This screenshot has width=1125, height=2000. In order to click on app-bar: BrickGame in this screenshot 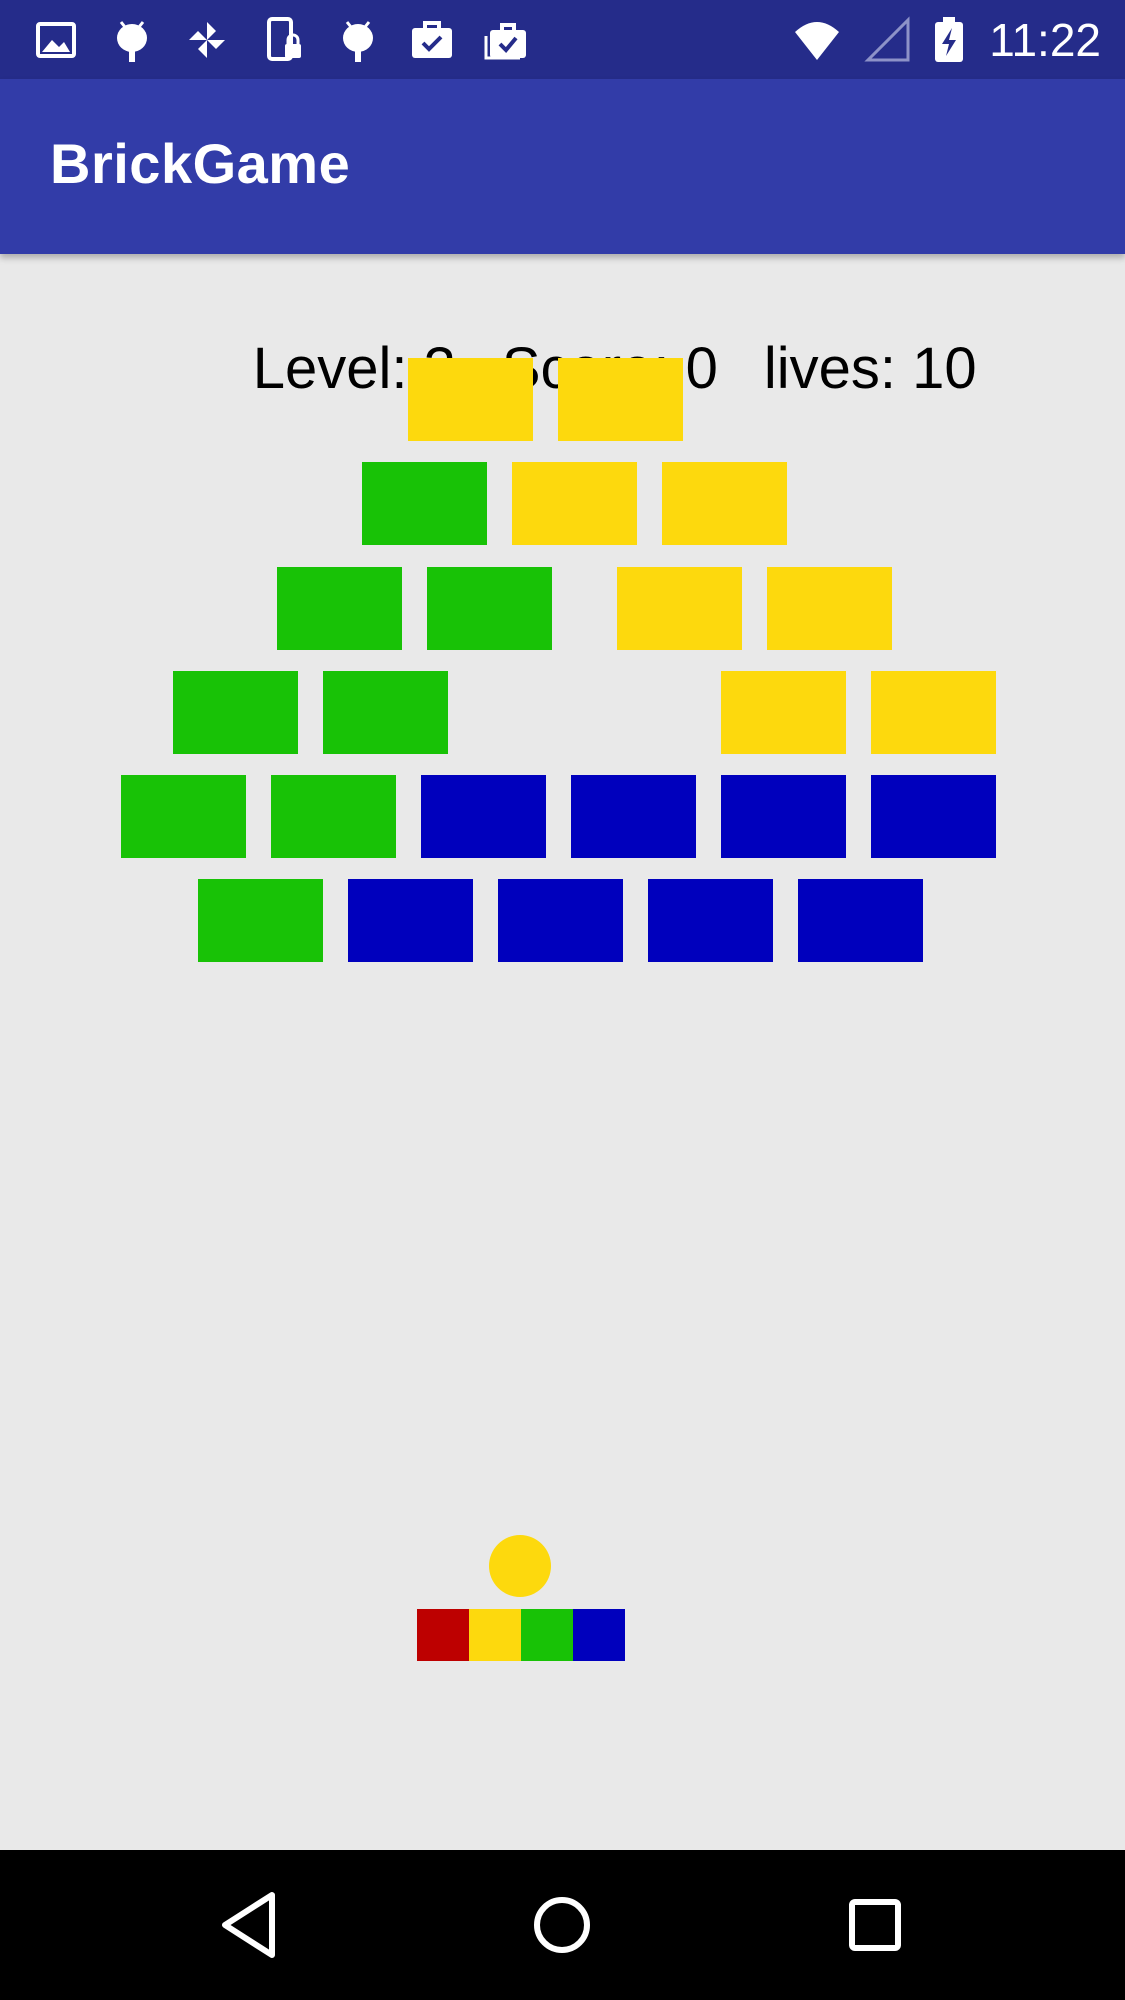, I will do `click(562, 166)`.